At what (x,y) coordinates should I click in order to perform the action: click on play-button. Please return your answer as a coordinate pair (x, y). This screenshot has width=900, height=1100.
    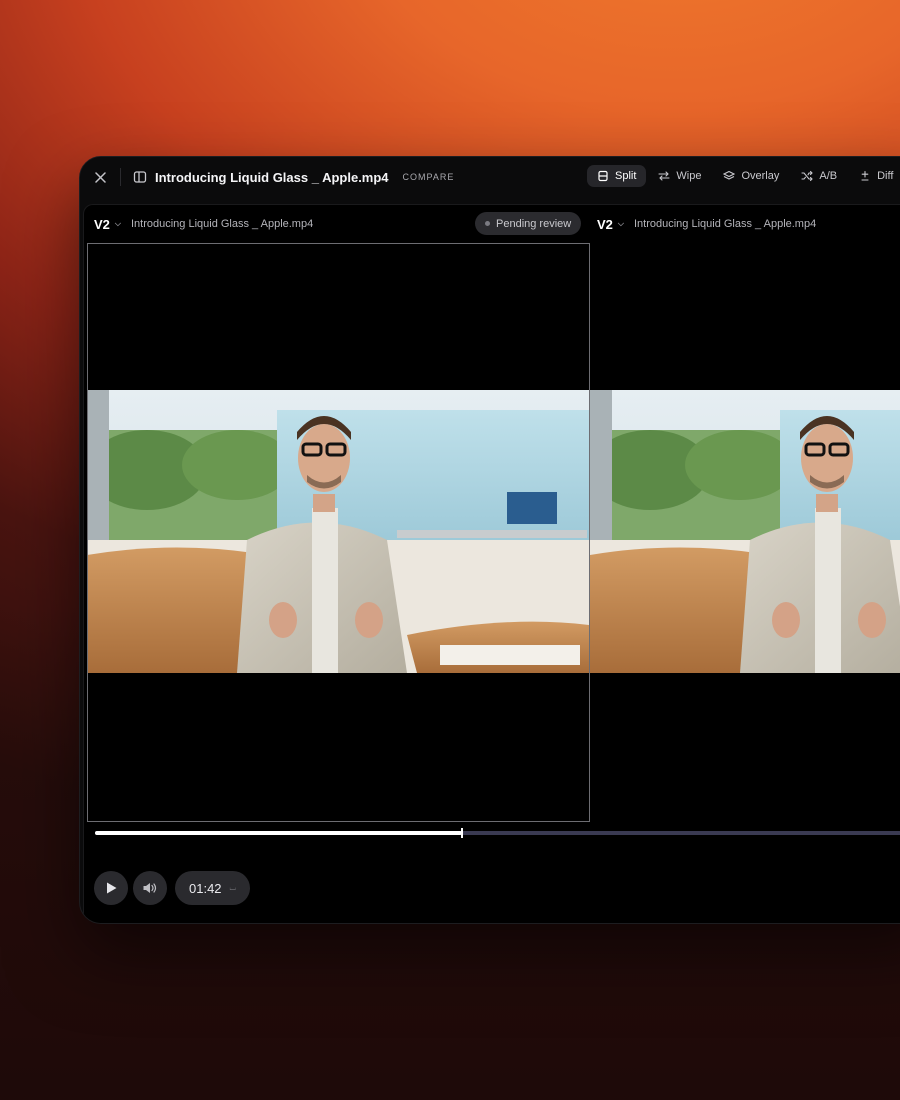
    Looking at the image, I should click on (111, 888).